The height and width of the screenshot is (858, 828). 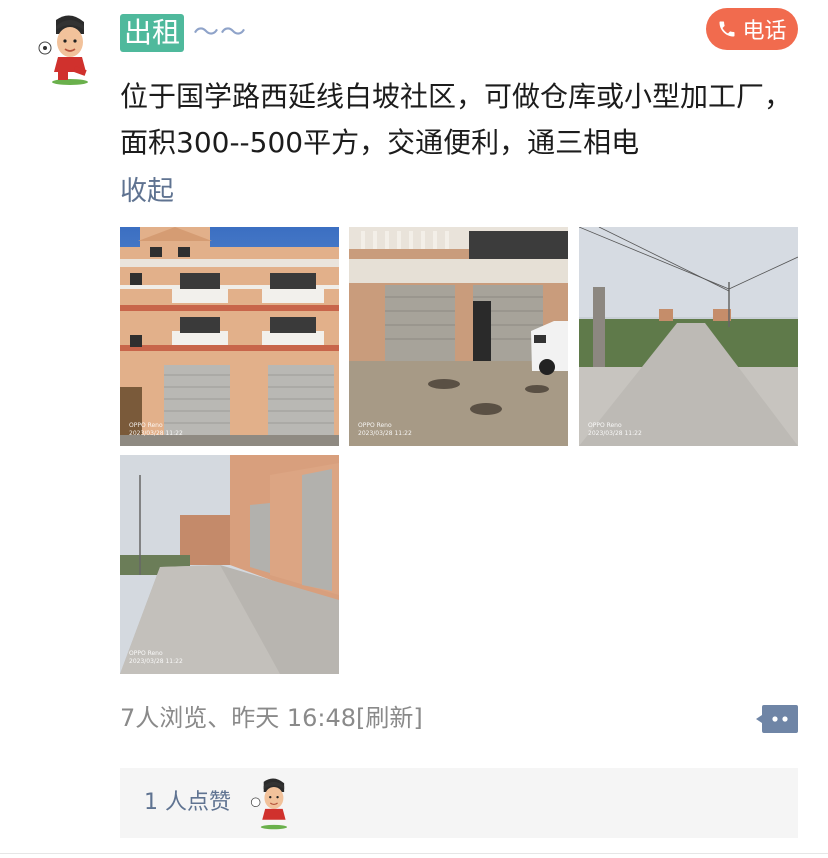 I want to click on divider, so click(x=414, y=853).